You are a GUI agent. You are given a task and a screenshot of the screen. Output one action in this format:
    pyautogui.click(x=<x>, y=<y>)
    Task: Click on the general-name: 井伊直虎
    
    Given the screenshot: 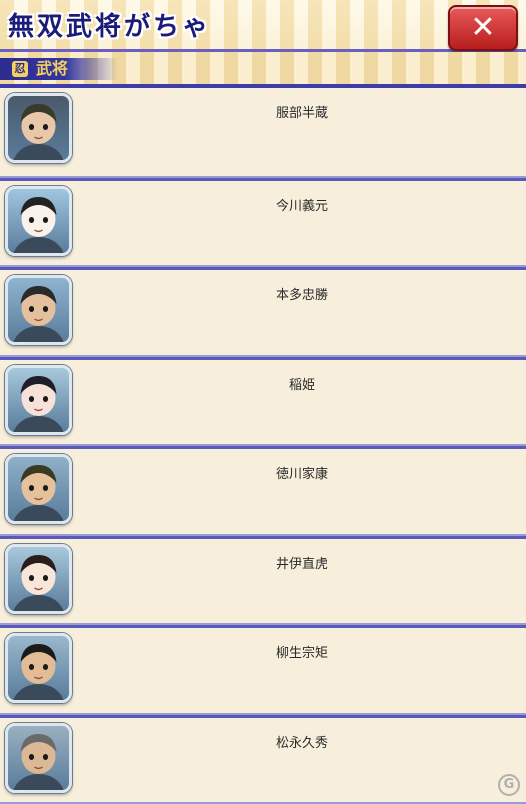 What is the action you would take?
    pyautogui.click(x=302, y=562)
    